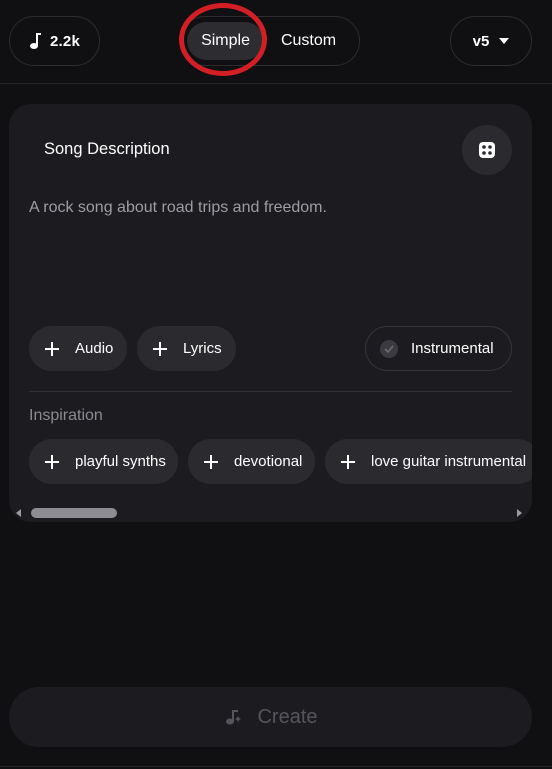 This screenshot has height=769, width=552. Describe the element at coordinates (481, 41) in the screenshot. I see `version-value: v5` at that location.